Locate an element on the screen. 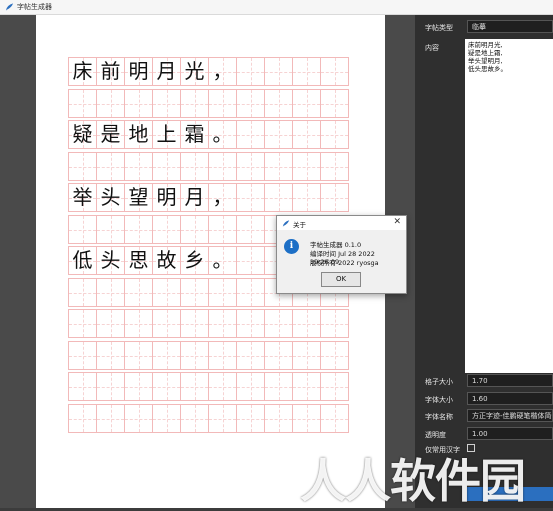 The height and width of the screenshot is (511, 553). close-icon: ✕ is located at coordinates (397, 222).